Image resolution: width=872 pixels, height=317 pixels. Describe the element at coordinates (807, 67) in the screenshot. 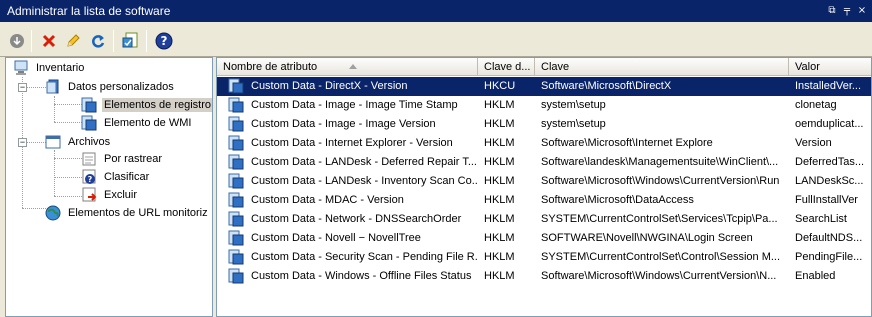

I see `column-label: Valor` at that location.